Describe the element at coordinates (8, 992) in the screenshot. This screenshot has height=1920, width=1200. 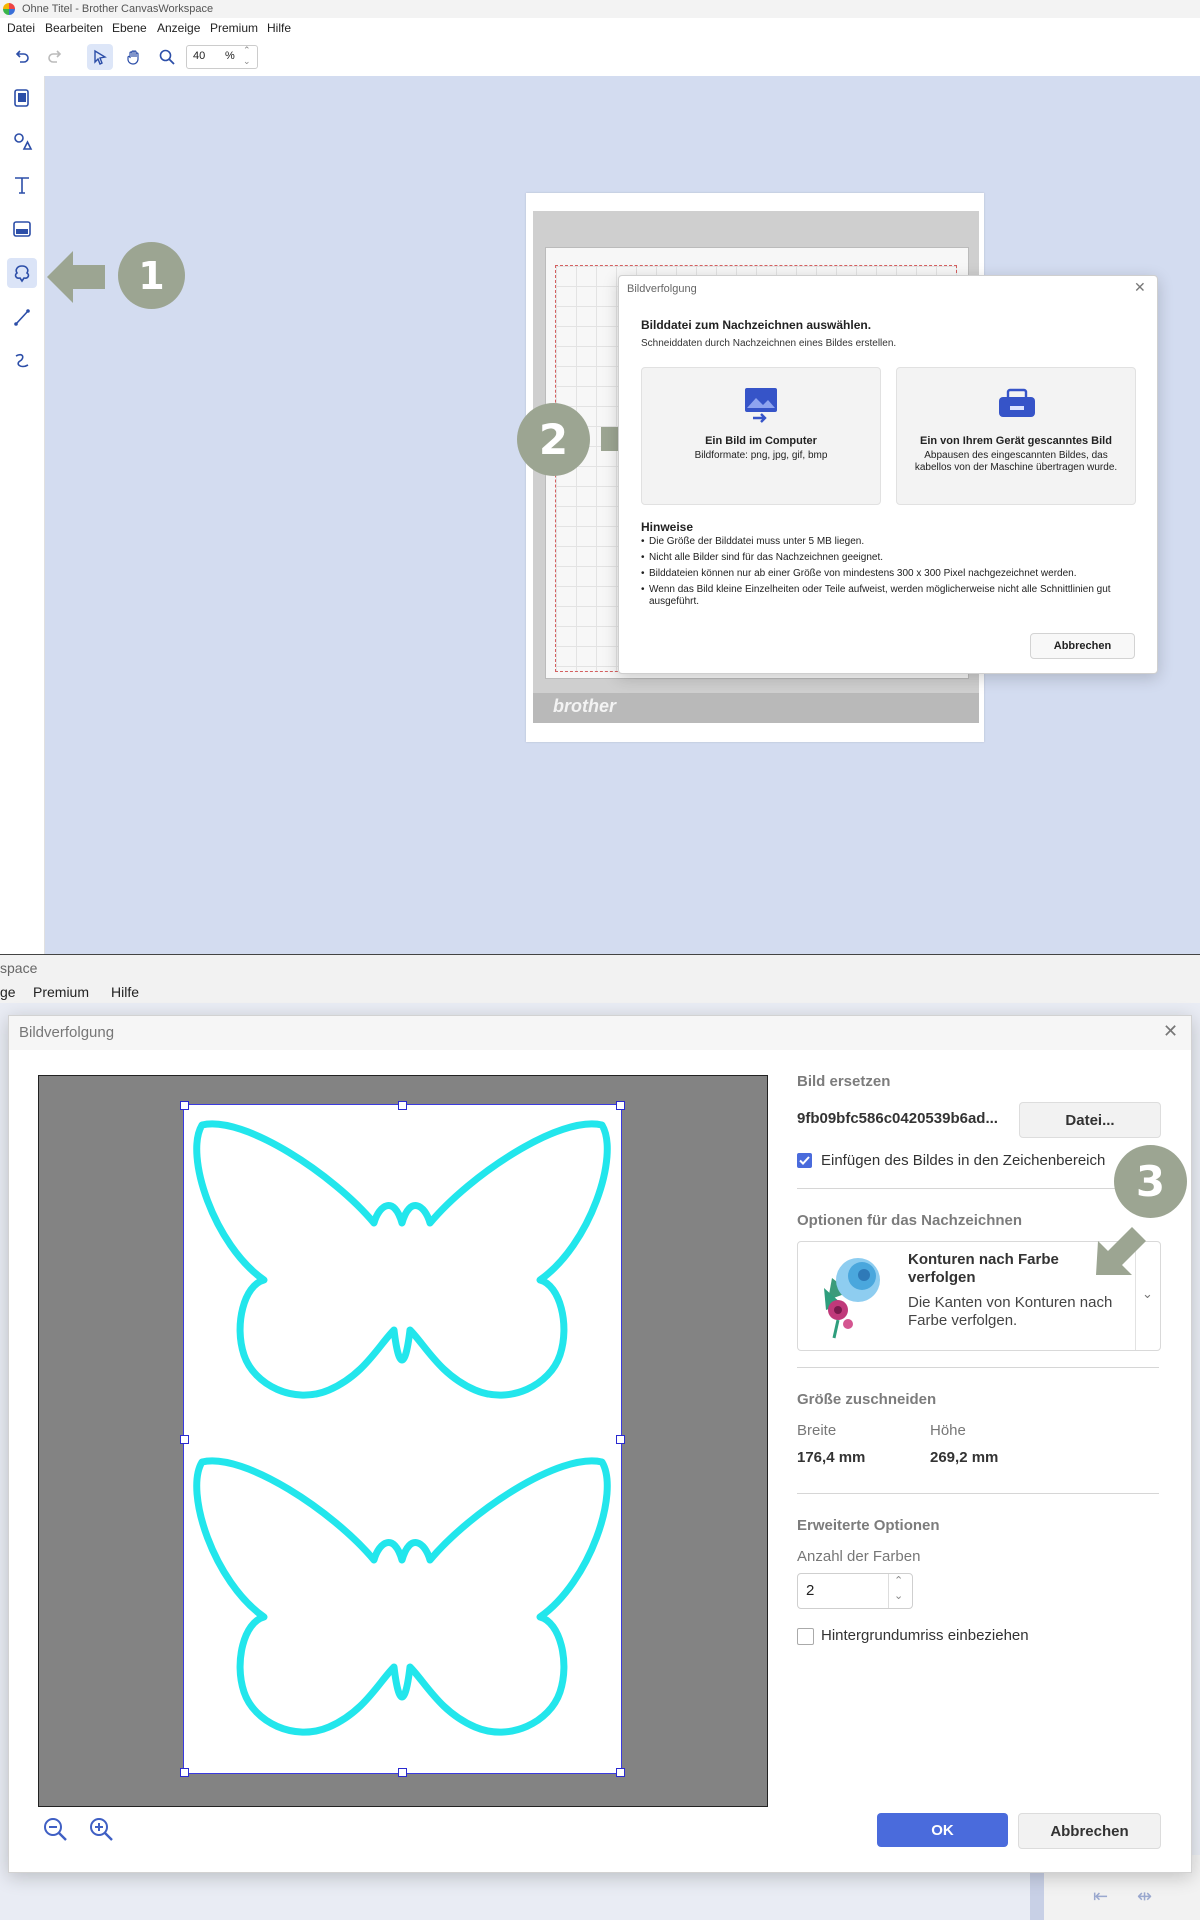
I see `menu-anzeige: ge` at that location.